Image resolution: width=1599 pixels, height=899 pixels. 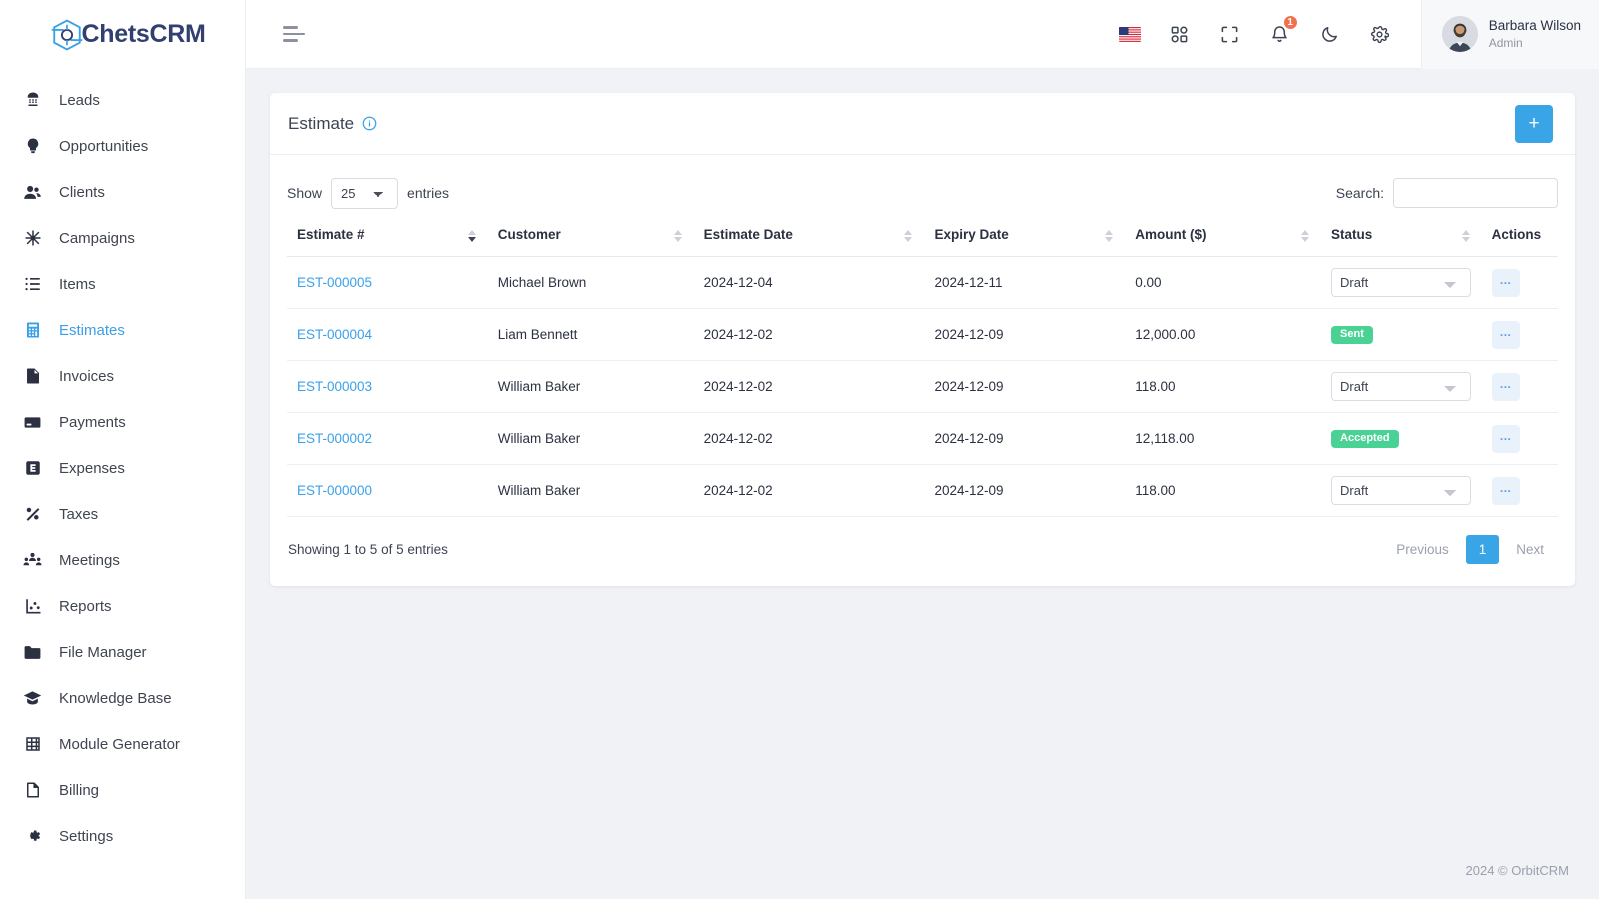 What do you see at coordinates (809, 236) in the screenshot?
I see `column-header-estimate-date: Estimate Date` at bounding box center [809, 236].